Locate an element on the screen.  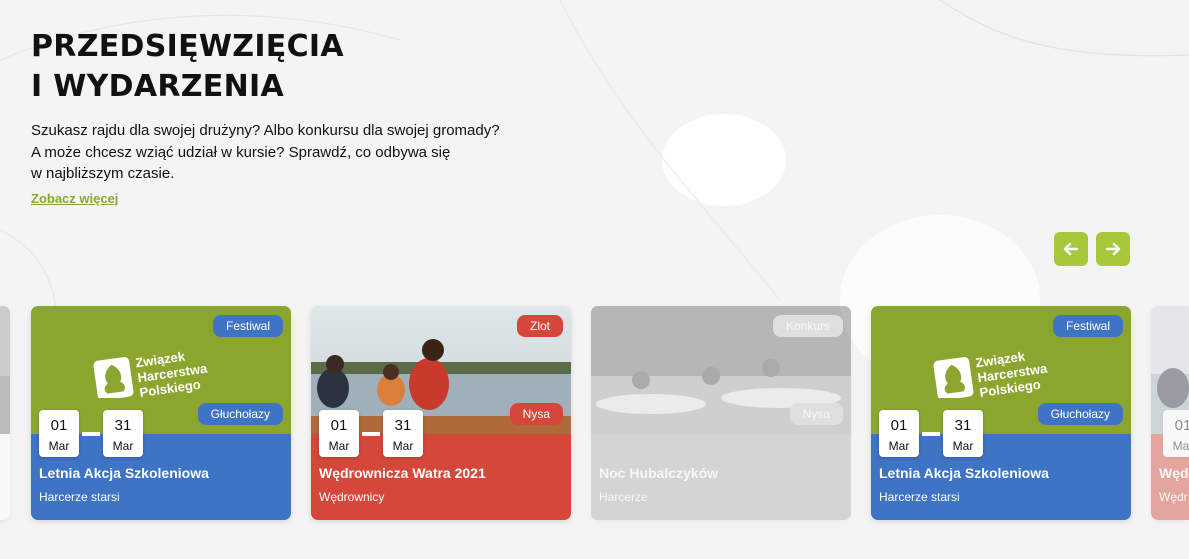
description-line: w najbliższym czasie. is located at coordinates (103, 173).